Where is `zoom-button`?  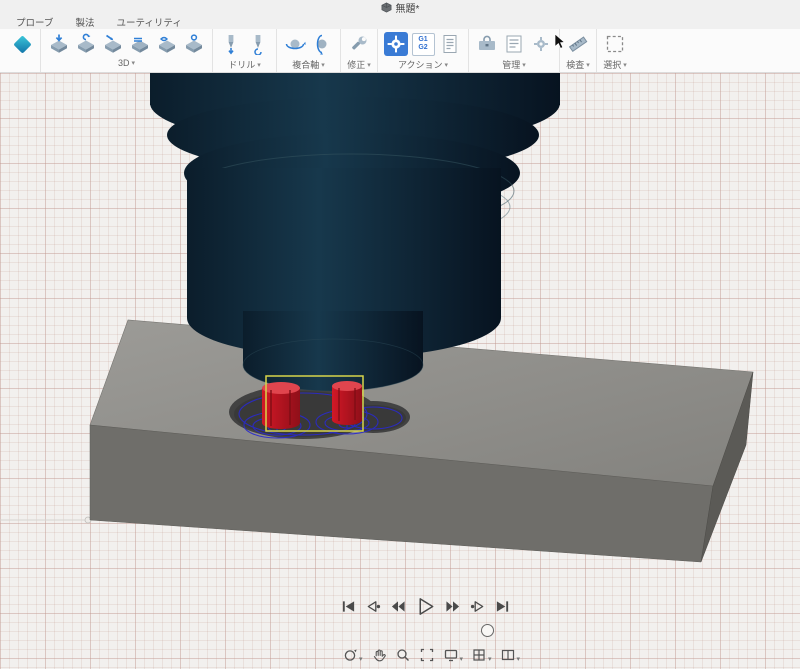 zoom-button is located at coordinates (403, 655).